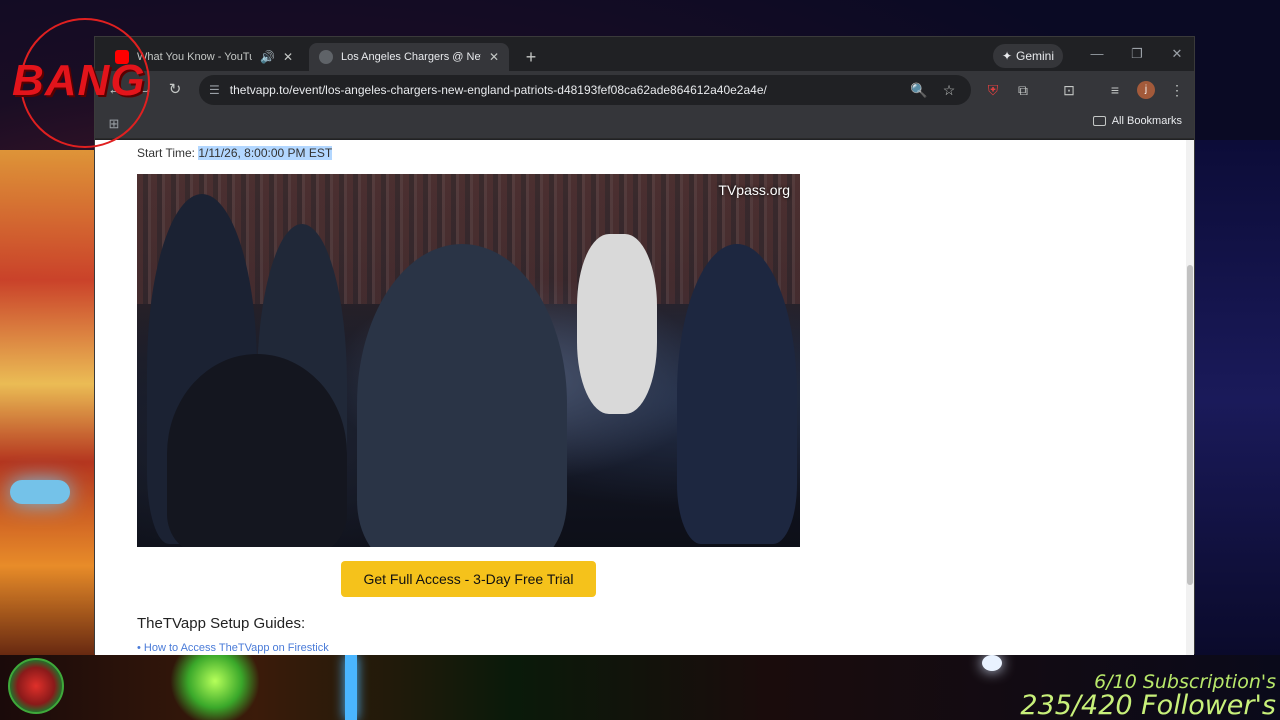 This screenshot has height=720, width=1280. Describe the element at coordinates (326, 57) in the screenshot. I see `globe-icon` at that location.